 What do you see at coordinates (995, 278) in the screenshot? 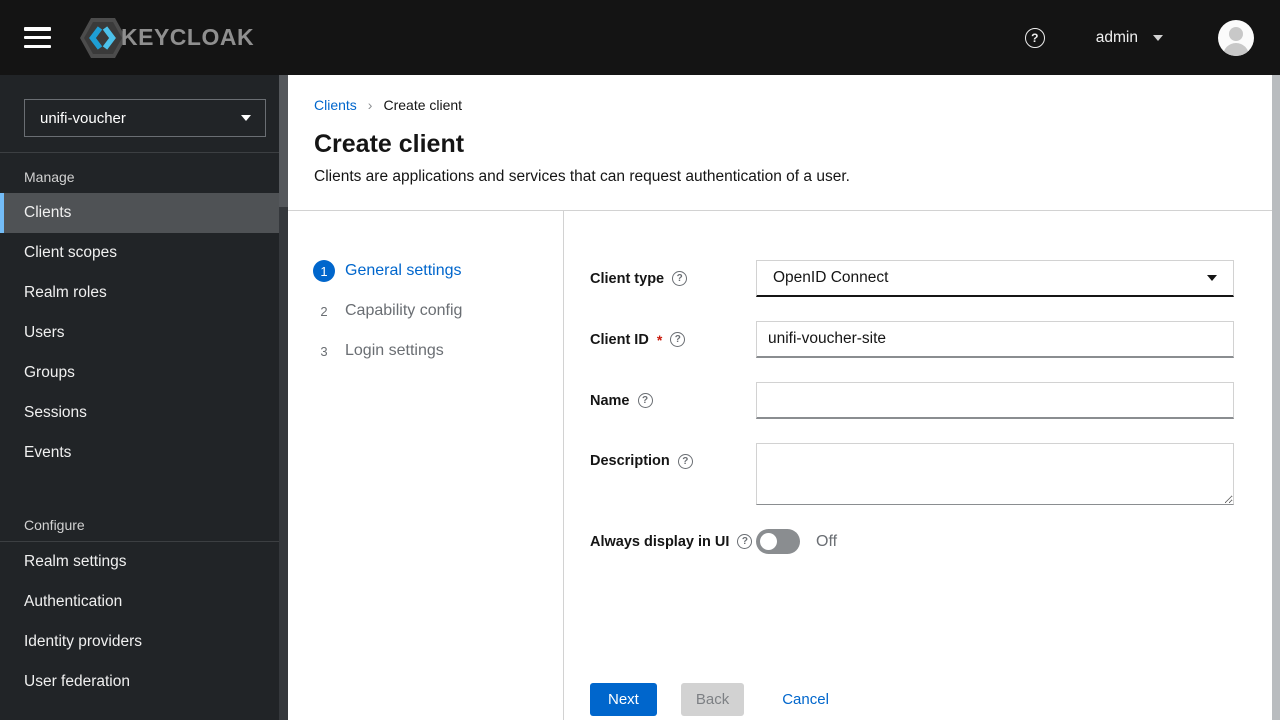
I see `client-type-select: OpenID Connect` at bounding box center [995, 278].